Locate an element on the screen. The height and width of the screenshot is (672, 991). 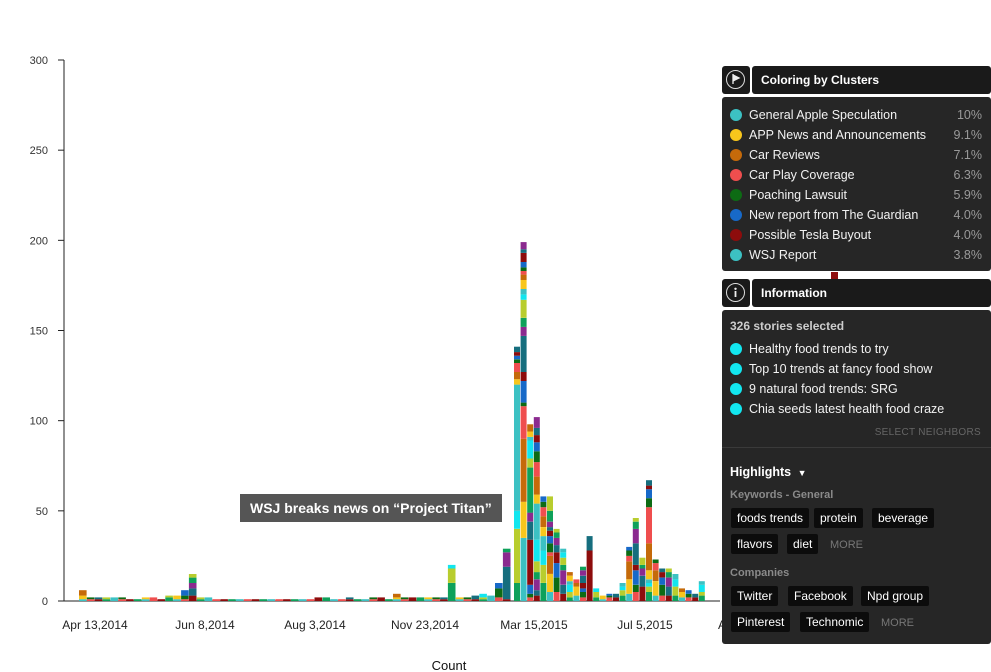
keyword-chip: beverage is located at coordinates (903, 518).